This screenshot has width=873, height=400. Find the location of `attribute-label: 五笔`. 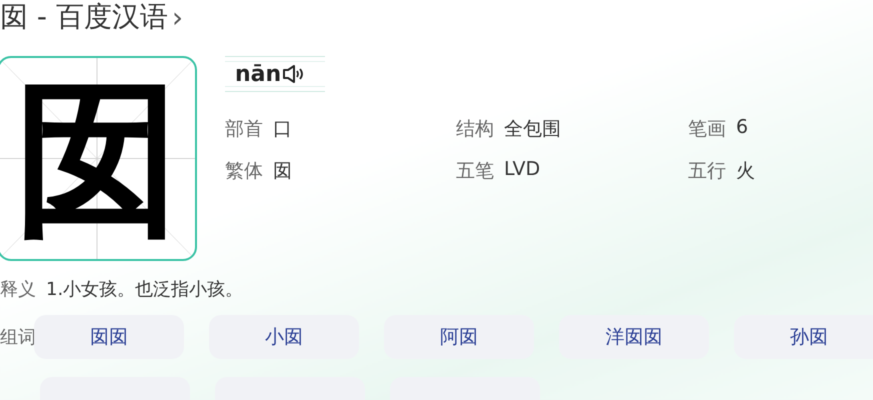

attribute-label: 五笔 is located at coordinates (475, 171).